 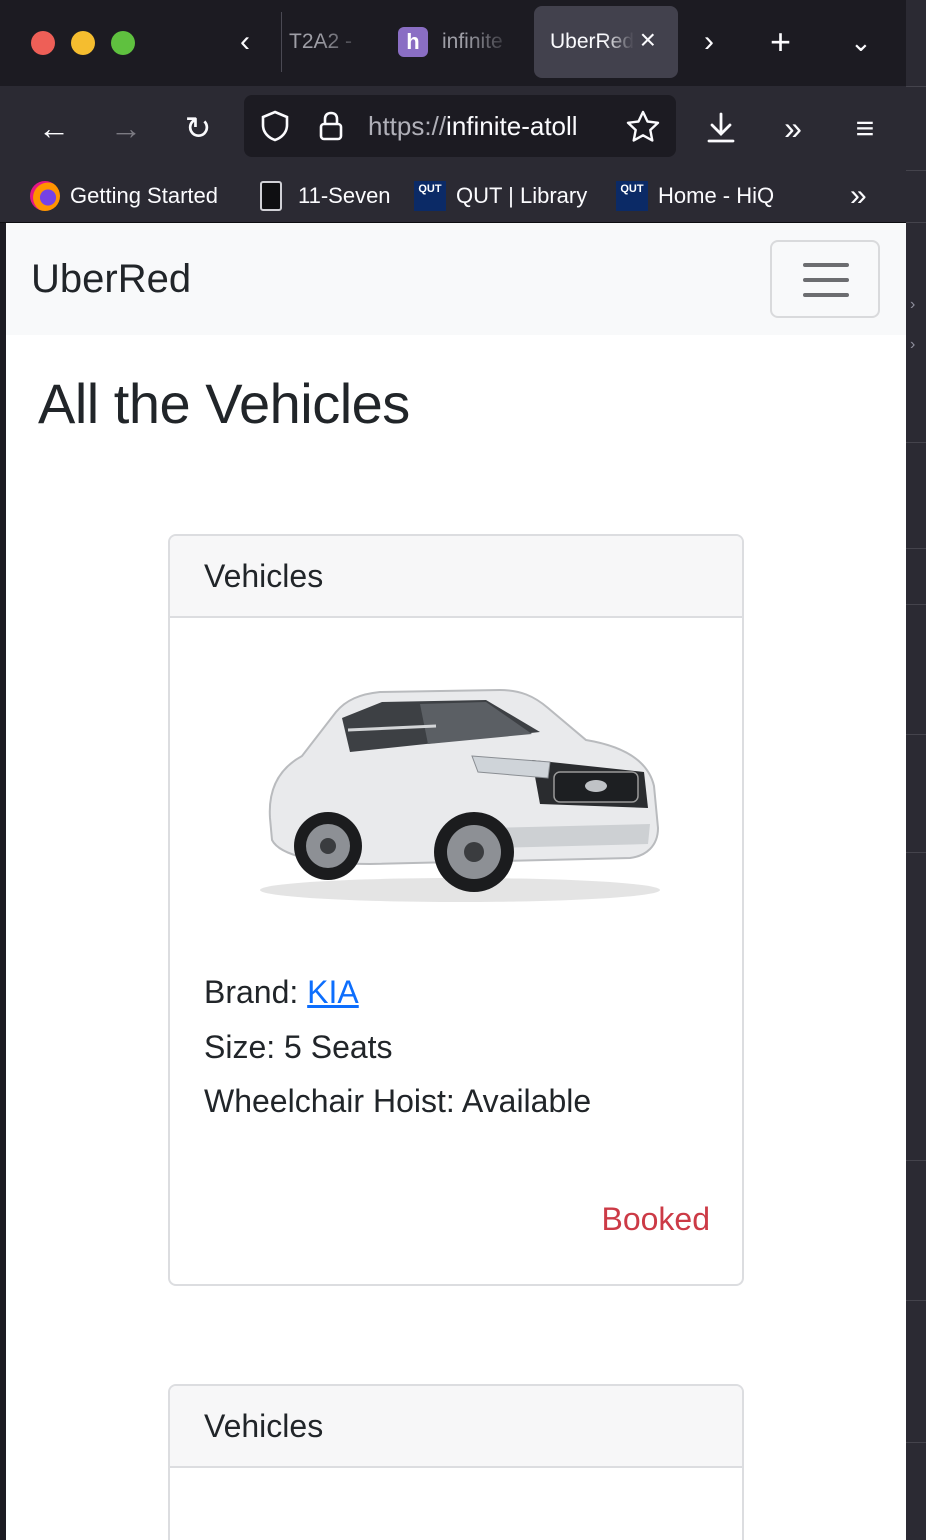 What do you see at coordinates (54, 128) in the screenshot?
I see `back-icon: ←` at bounding box center [54, 128].